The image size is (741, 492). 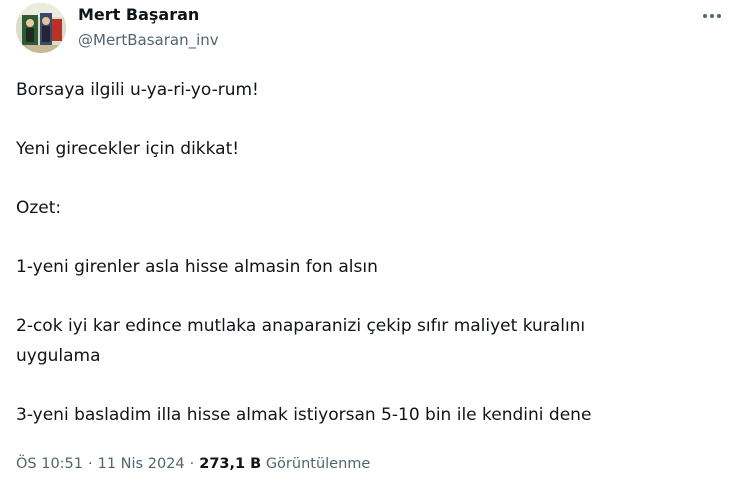 I want to click on tweet-paragraph: Borsaya ilgili u-ya-ri-yo-rum!, so click(x=137, y=90).